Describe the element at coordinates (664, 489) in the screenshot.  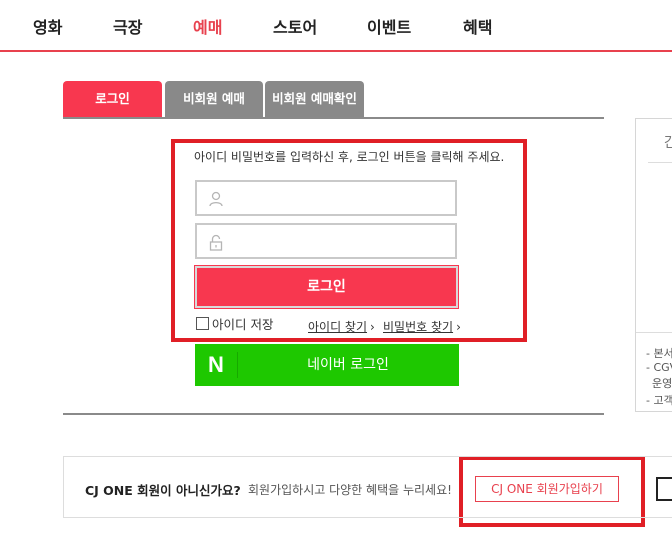
I see `cutoff-button` at that location.